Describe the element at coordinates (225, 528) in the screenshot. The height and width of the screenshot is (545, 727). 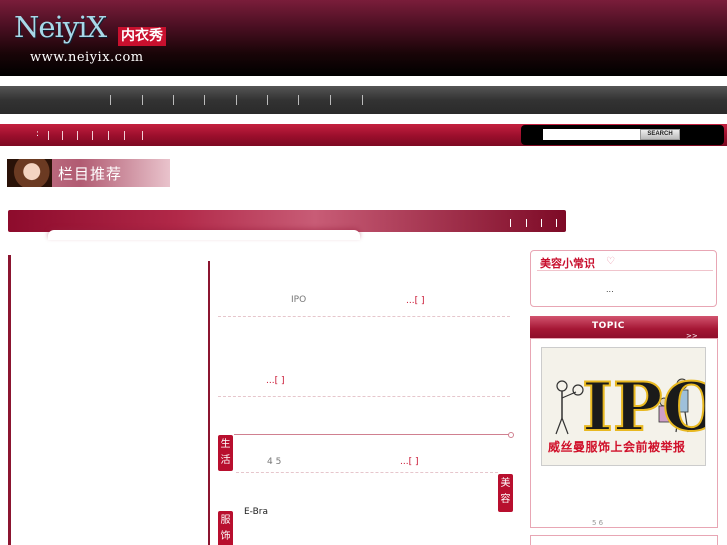
I see `tag-fashion: 服饰` at that location.